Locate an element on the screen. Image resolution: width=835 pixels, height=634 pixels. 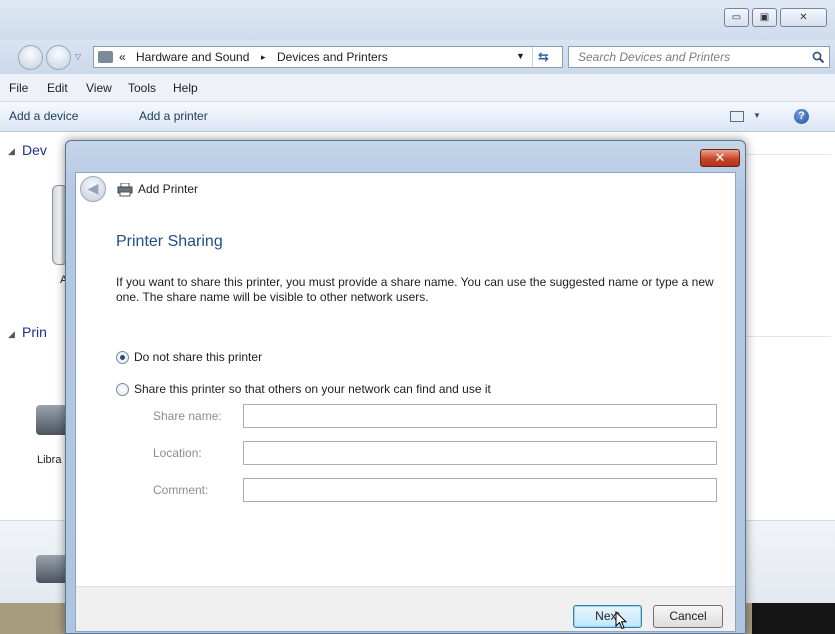
dialog-header: ◀ Add Printer is located at coordinates (405, 193).